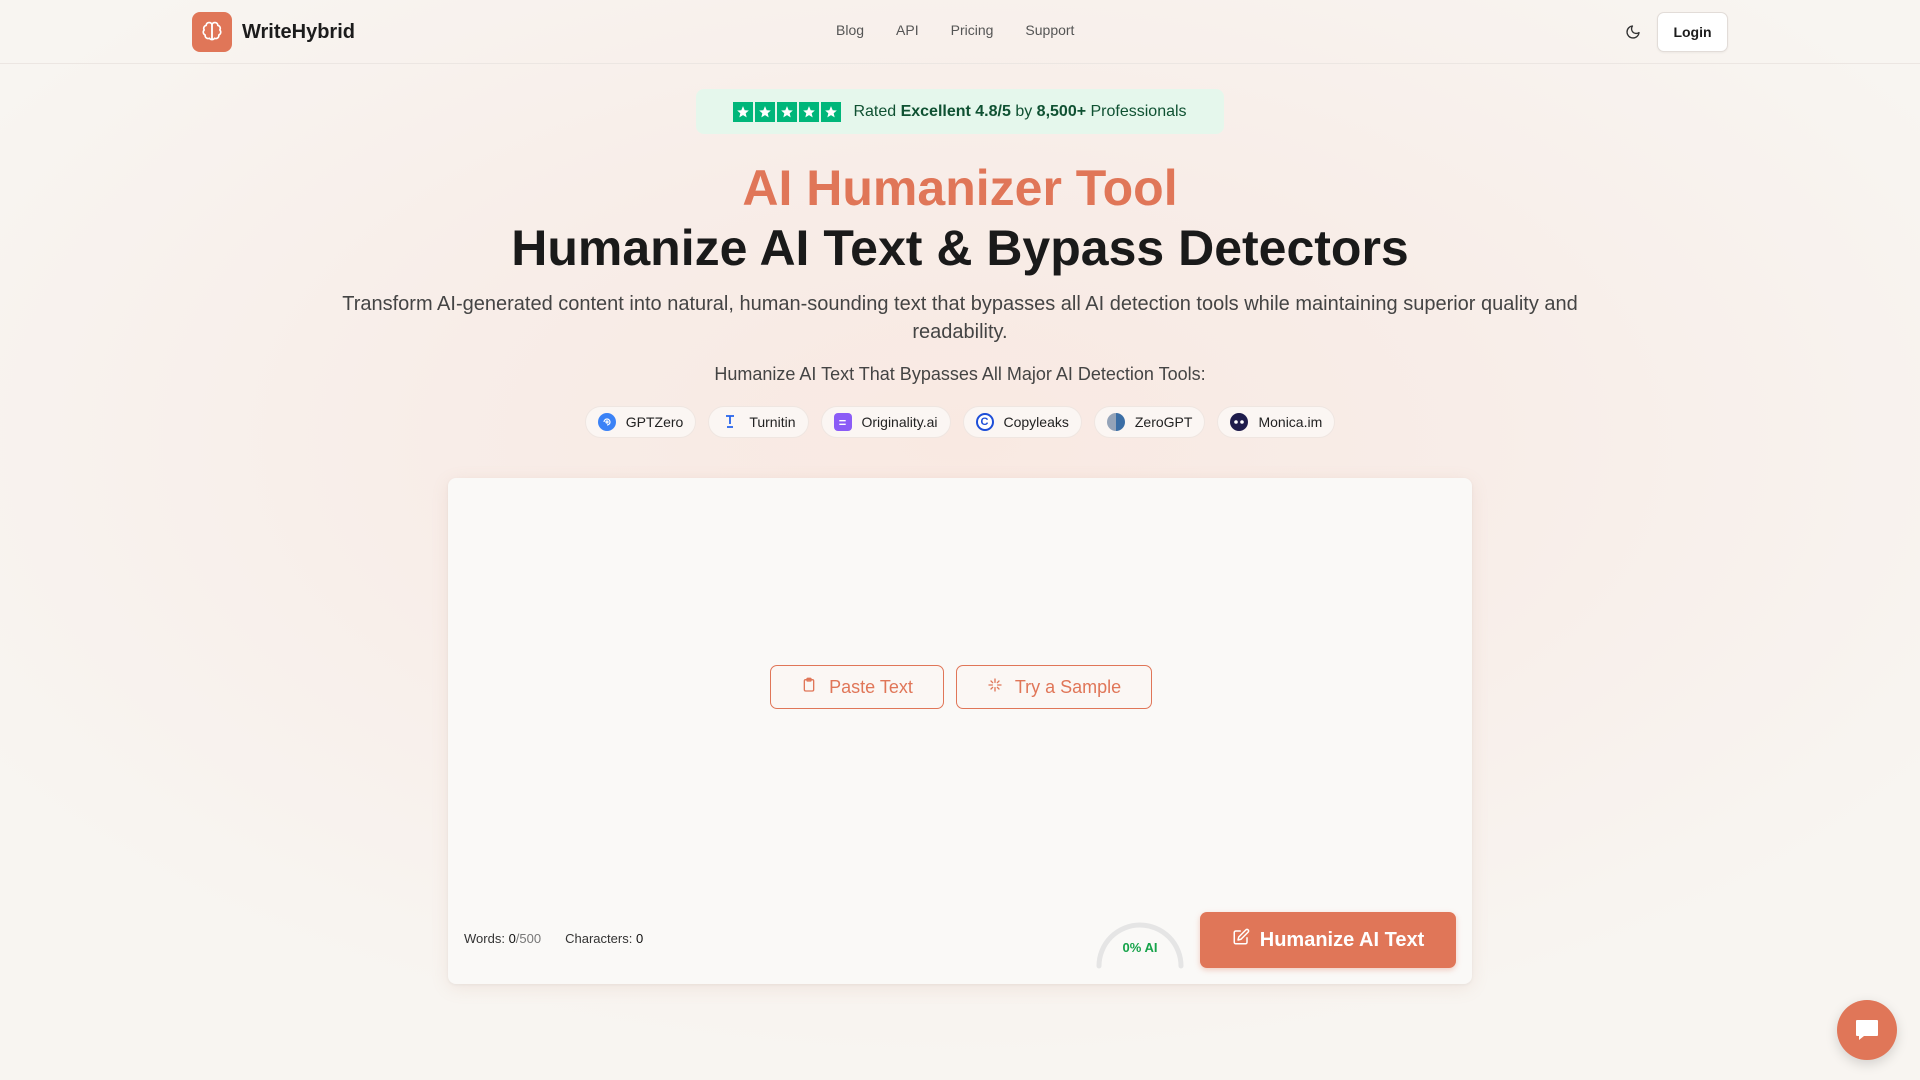 The height and width of the screenshot is (1080, 1920). What do you see at coordinates (512, 938) in the screenshot?
I see `words-value: 0` at bounding box center [512, 938].